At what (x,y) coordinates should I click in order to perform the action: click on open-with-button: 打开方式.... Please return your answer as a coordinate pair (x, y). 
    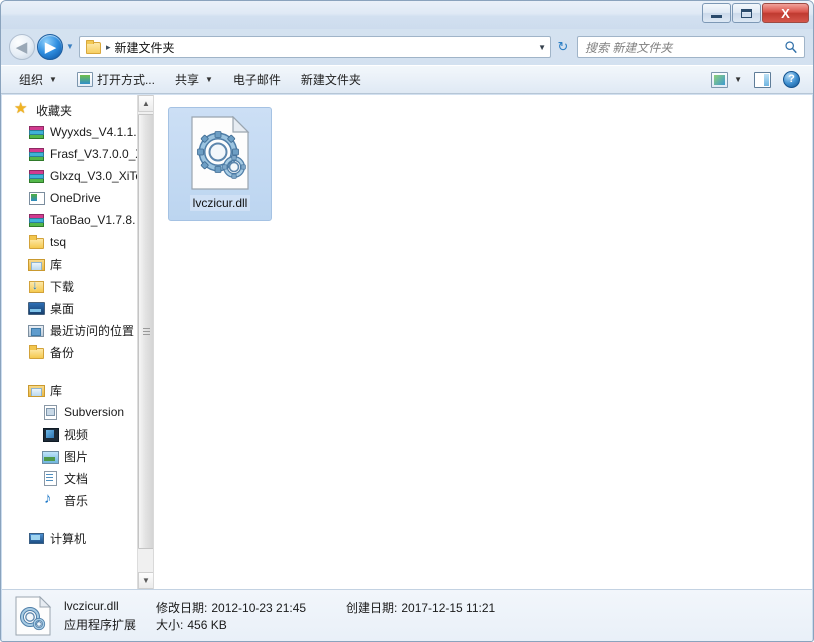
    Looking at the image, I should click on (116, 80).